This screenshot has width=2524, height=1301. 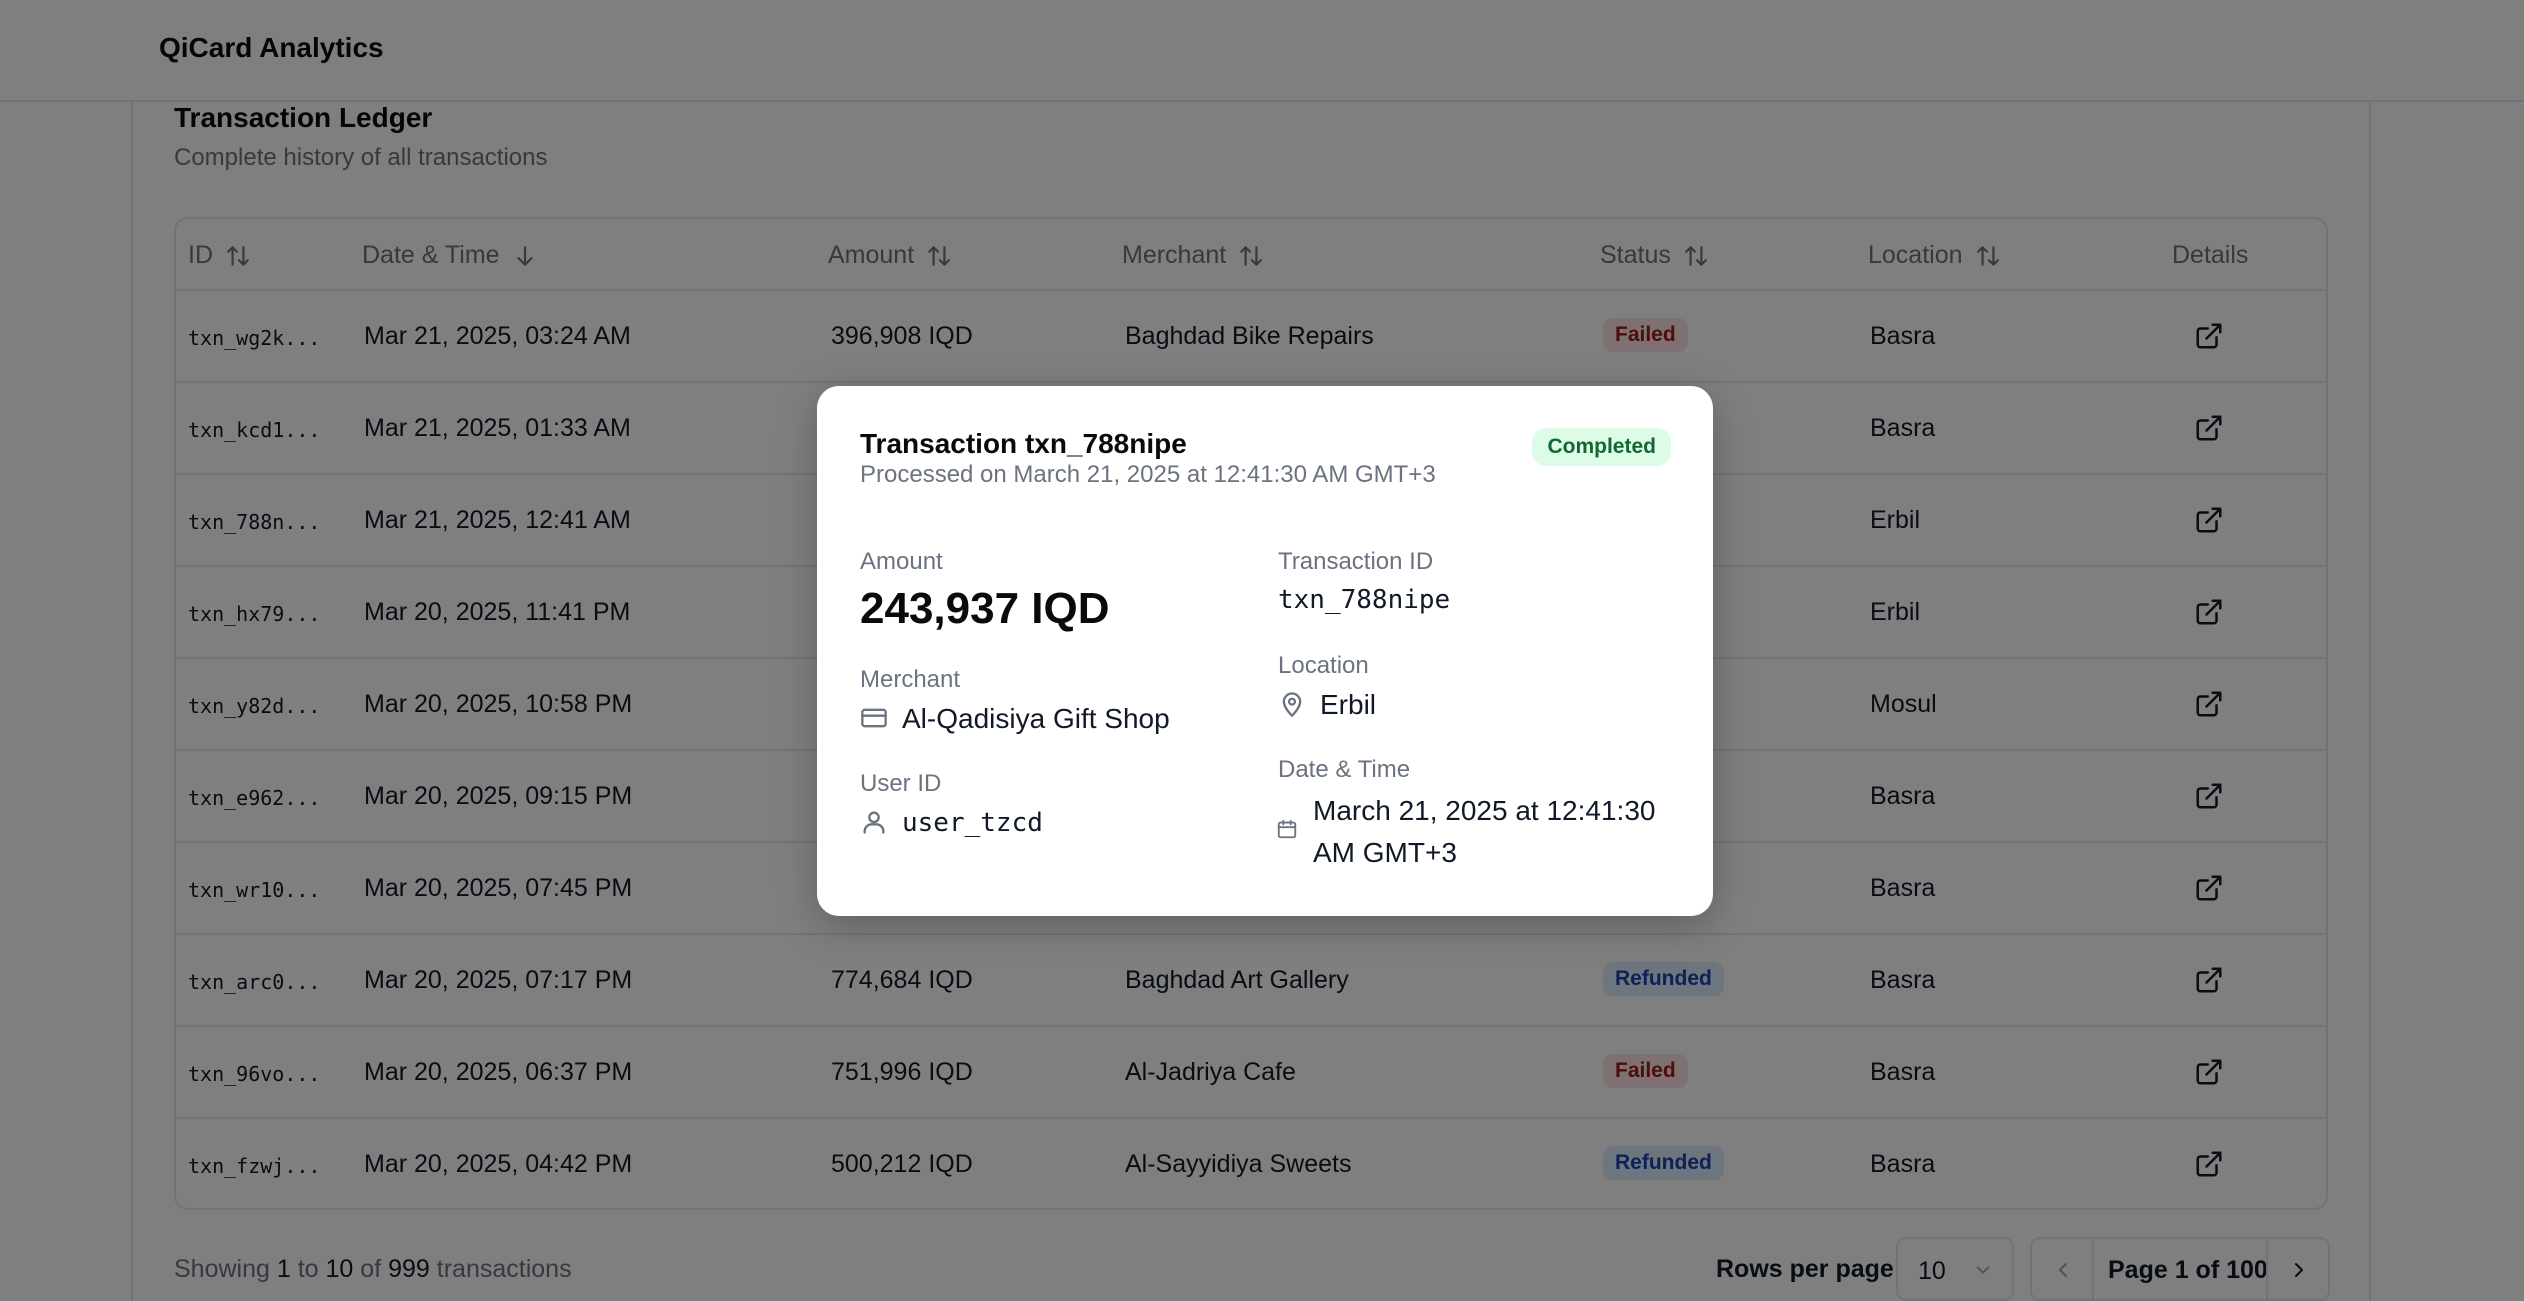 What do you see at coordinates (901, 561) in the screenshot?
I see `amount-label: Amount` at bounding box center [901, 561].